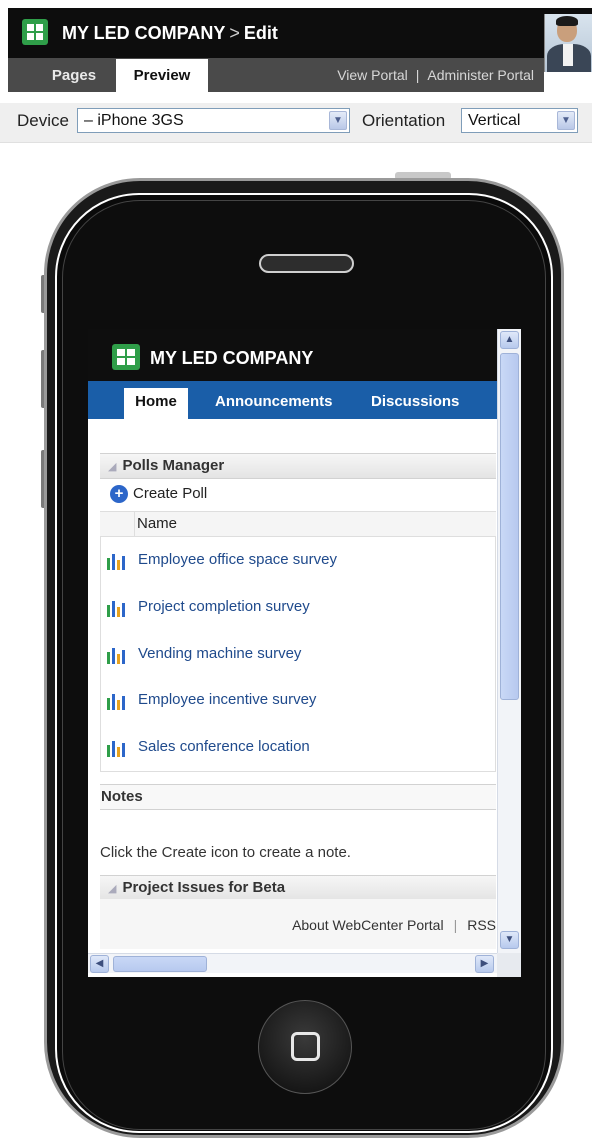 This screenshot has height=1138, width=592. What do you see at coordinates (292, 963) in the screenshot?
I see `horizontal-scrollbar: ◀ ▶` at bounding box center [292, 963].